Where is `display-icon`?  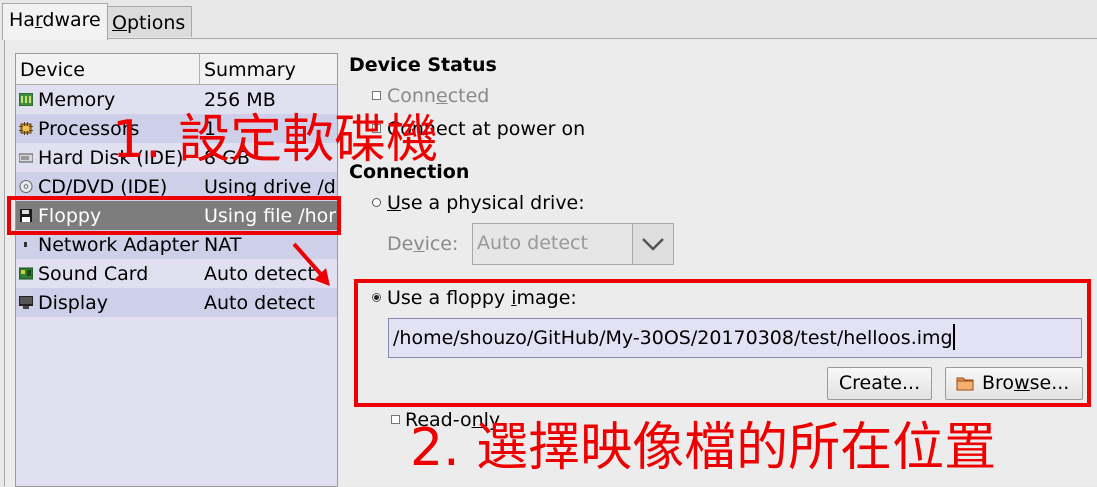 display-icon is located at coordinates (26, 302).